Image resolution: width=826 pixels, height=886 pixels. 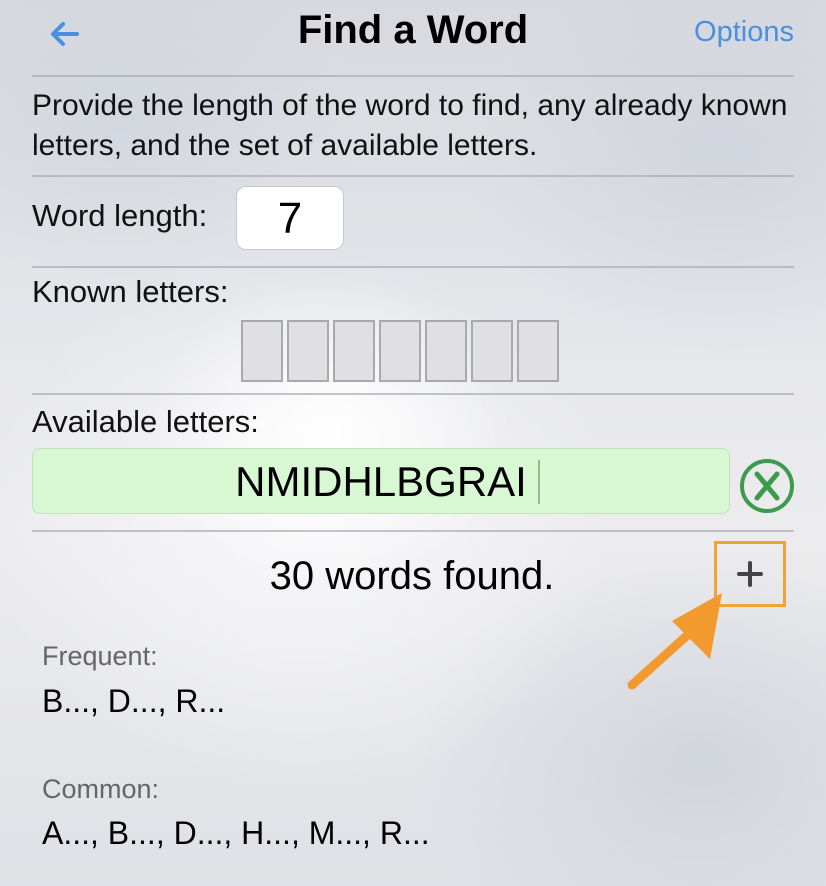 What do you see at coordinates (100, 656) in the screenshot?
I see `frequent-label: Frequent:` at bounding box center [100, 656].